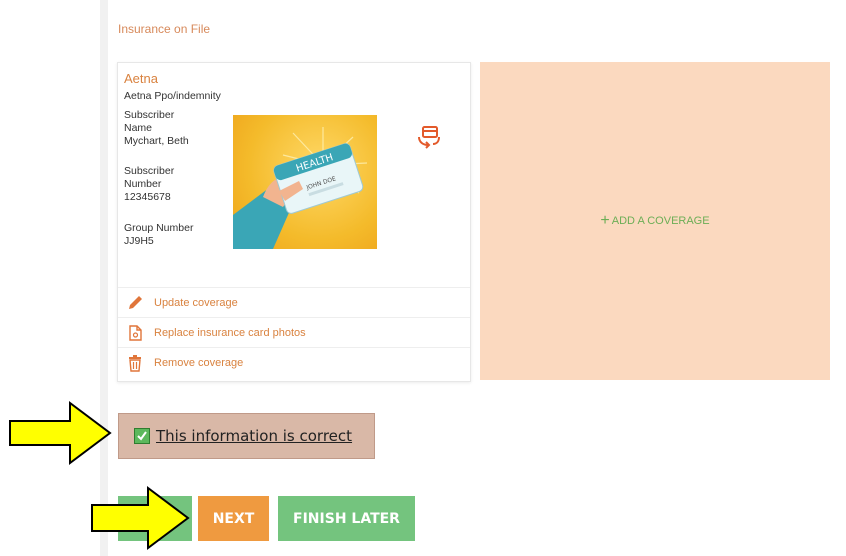  I want to click on next-button: NEXT, so click(233, 518).